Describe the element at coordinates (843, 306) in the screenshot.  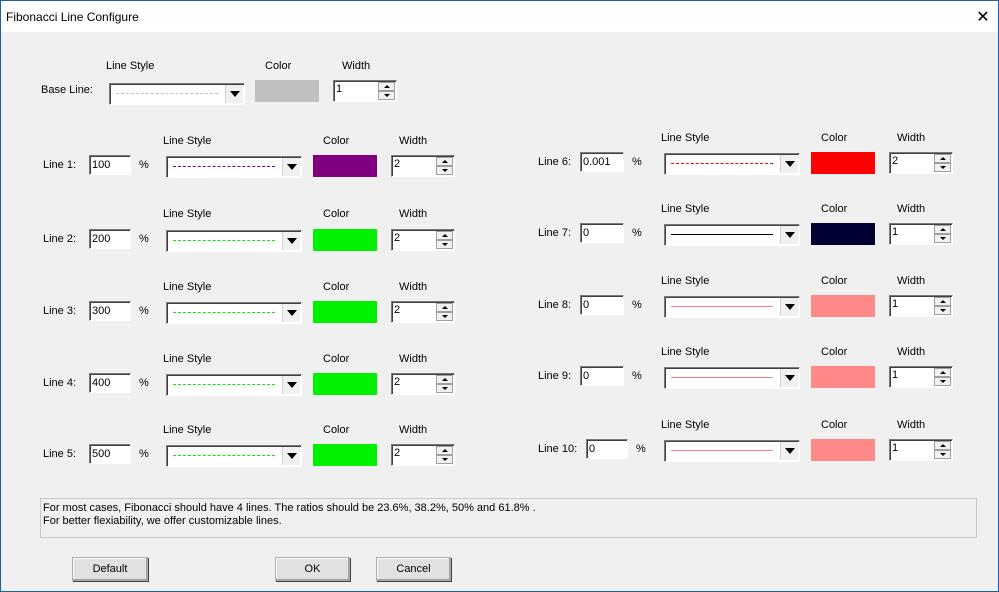
I see `line-8-color-swatch` at that location.